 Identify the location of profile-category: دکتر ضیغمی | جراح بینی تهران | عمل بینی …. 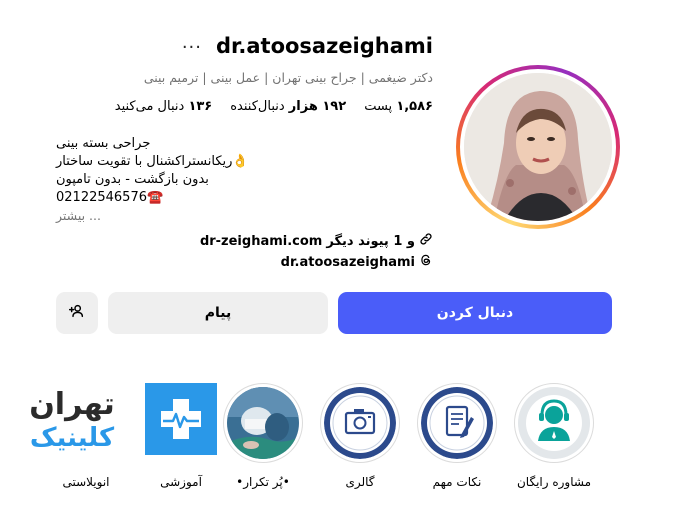
(288, 77).